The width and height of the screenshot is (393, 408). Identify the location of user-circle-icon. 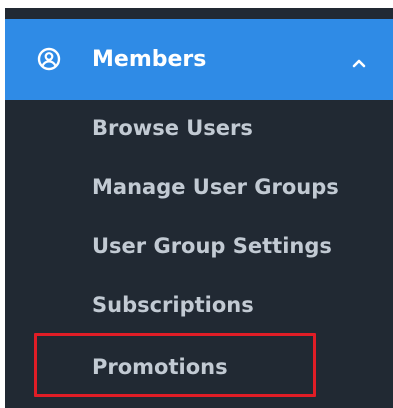
(49, 59).